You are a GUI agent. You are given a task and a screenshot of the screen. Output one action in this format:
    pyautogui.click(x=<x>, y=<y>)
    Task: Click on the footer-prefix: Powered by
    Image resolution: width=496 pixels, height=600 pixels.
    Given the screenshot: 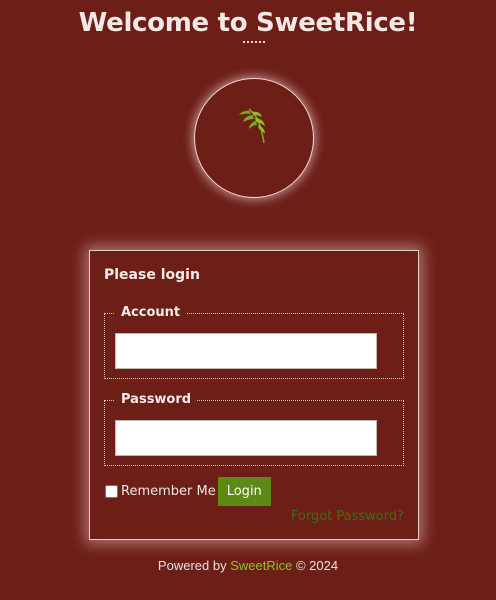 What is the action you would take?
    pyautogui.click(x=194, y=565)
    